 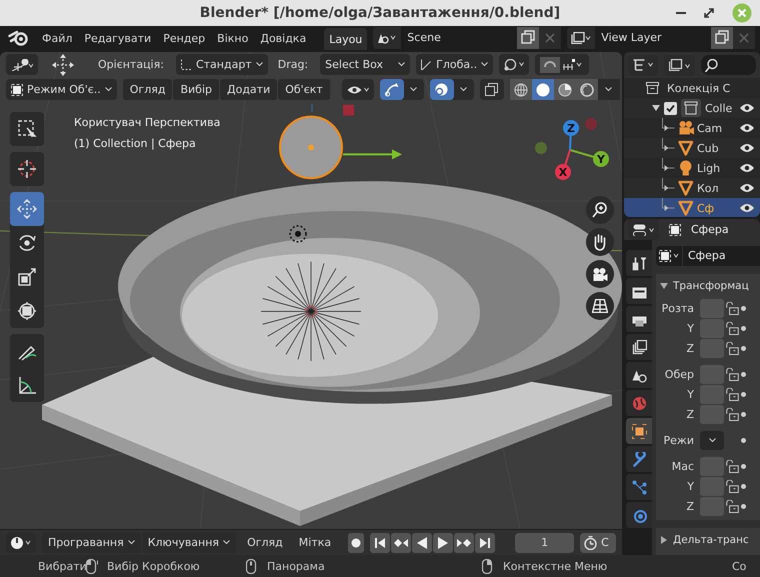 What do you see at coordinates (459, 38) in the screenshot?
I see `scene-name-field: Scene` at bounding box center [459, 38].